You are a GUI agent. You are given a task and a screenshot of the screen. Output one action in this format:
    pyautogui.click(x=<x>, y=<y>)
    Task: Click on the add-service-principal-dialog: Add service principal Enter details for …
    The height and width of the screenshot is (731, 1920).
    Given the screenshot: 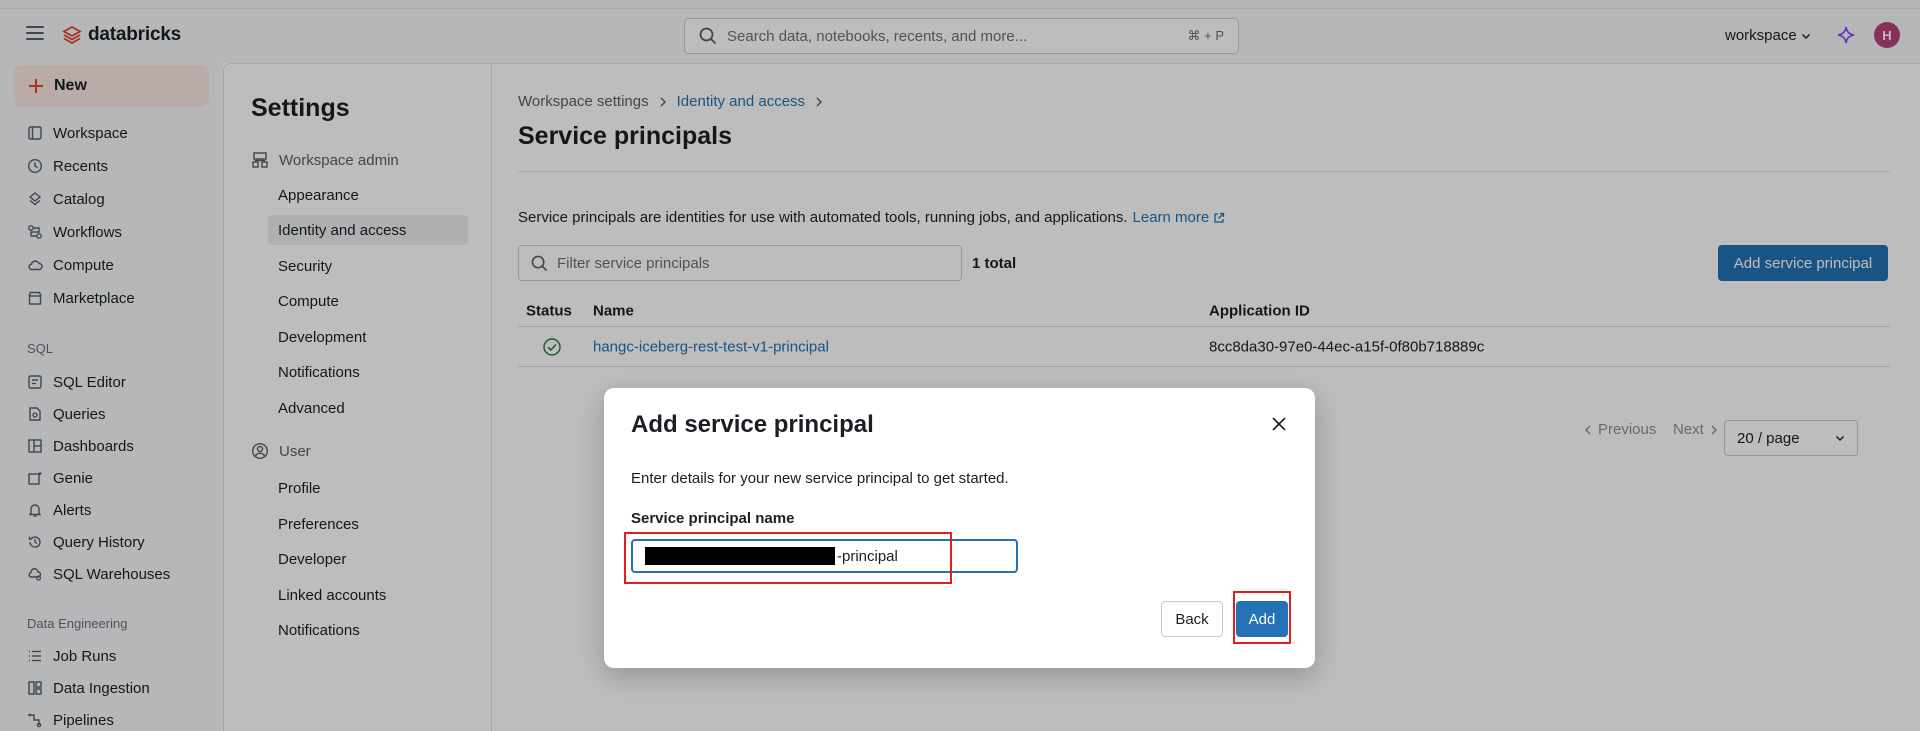 What is the action you would take?
    pyautogui.click(x=959, y=528)
    